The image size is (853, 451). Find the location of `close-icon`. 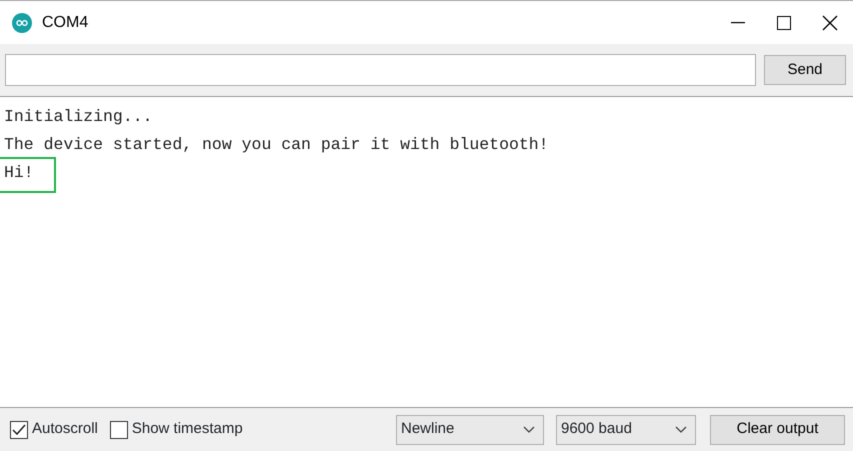

close-icon is located at coordinates (830, 22).